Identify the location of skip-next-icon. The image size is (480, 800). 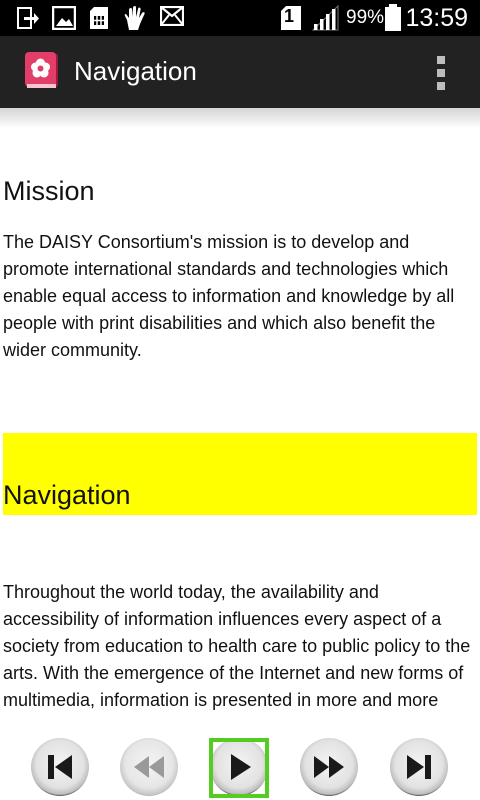
(419, 767).